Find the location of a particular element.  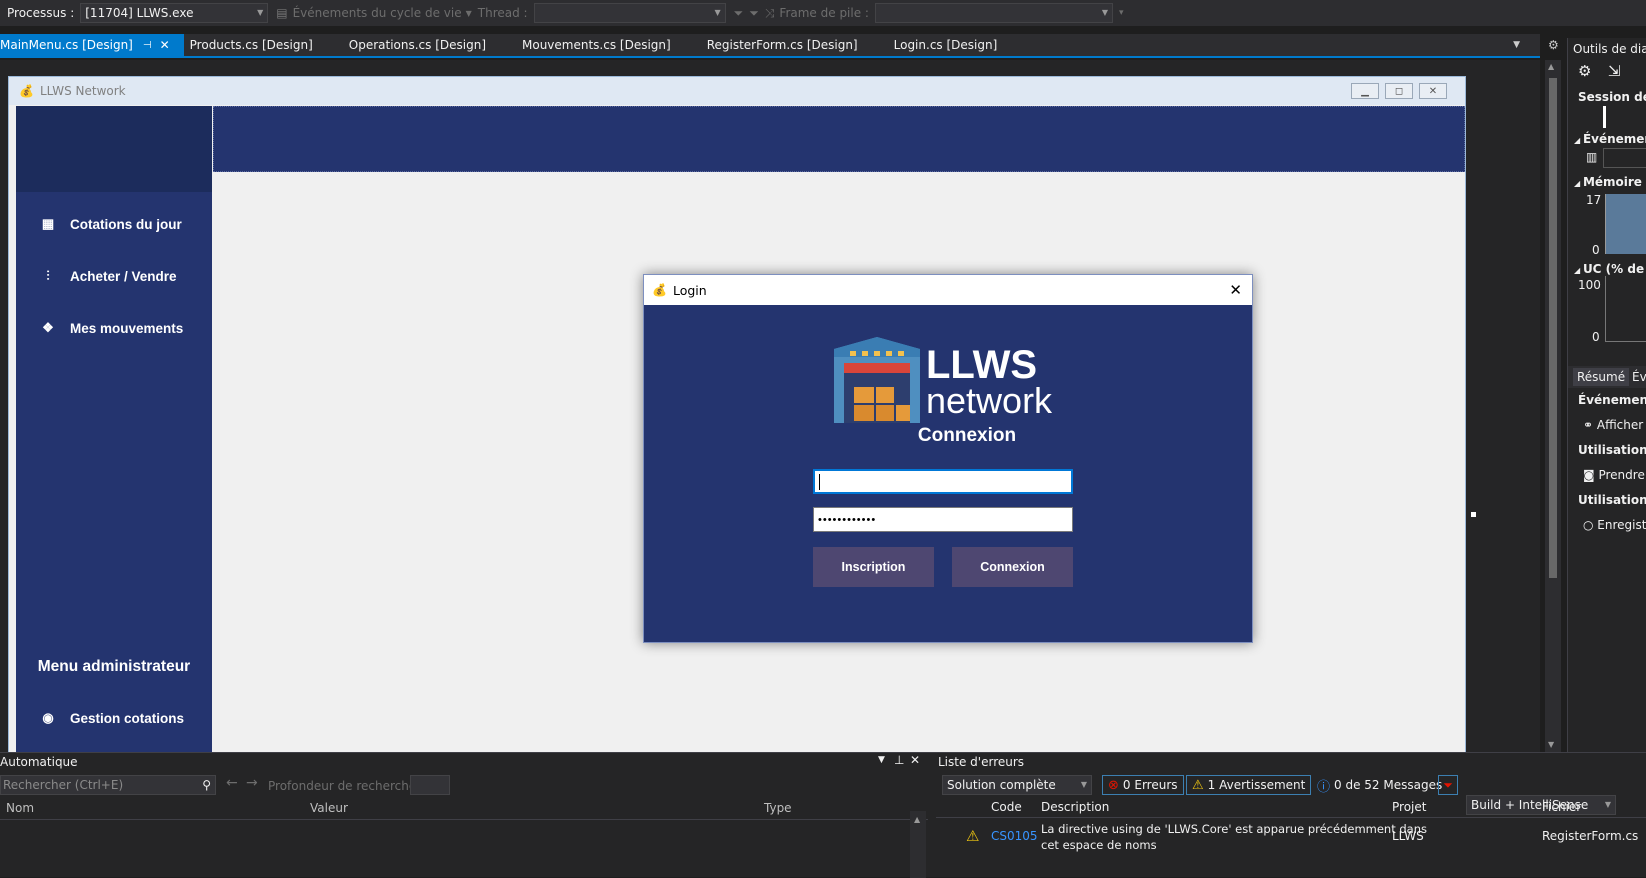

tab-events: Év is located at coordinates (1639, 377).